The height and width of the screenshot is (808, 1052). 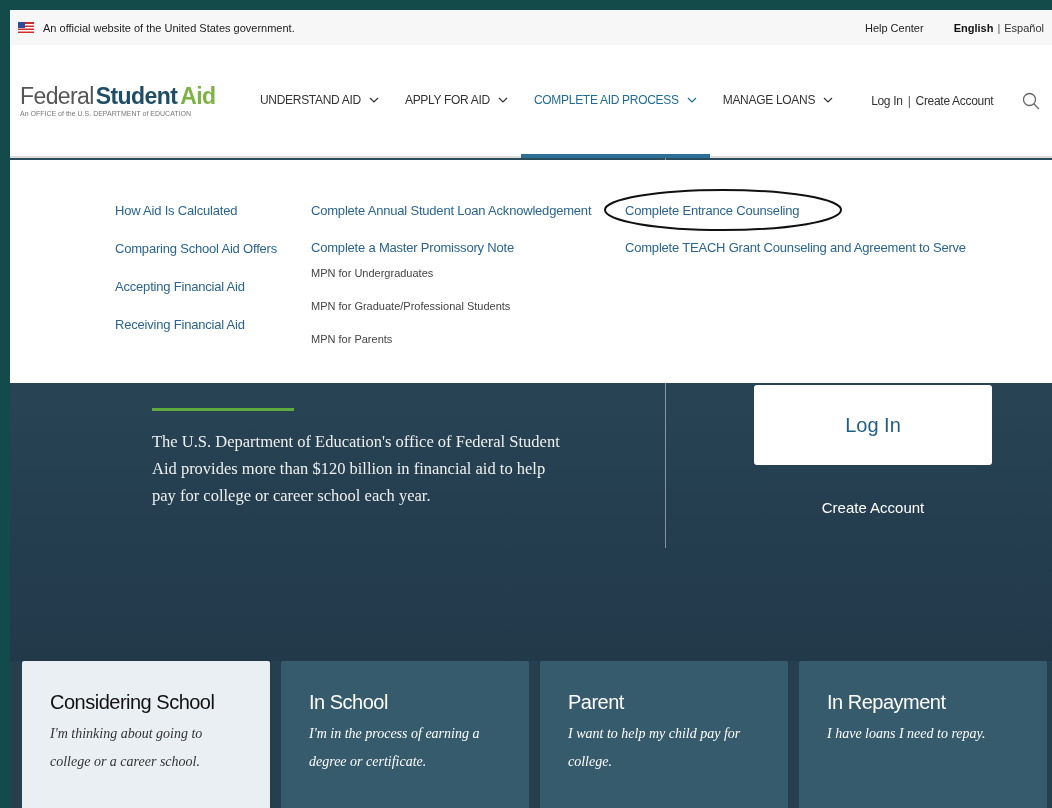 I want to click on card-title: In School, so click(x=349, y=702).